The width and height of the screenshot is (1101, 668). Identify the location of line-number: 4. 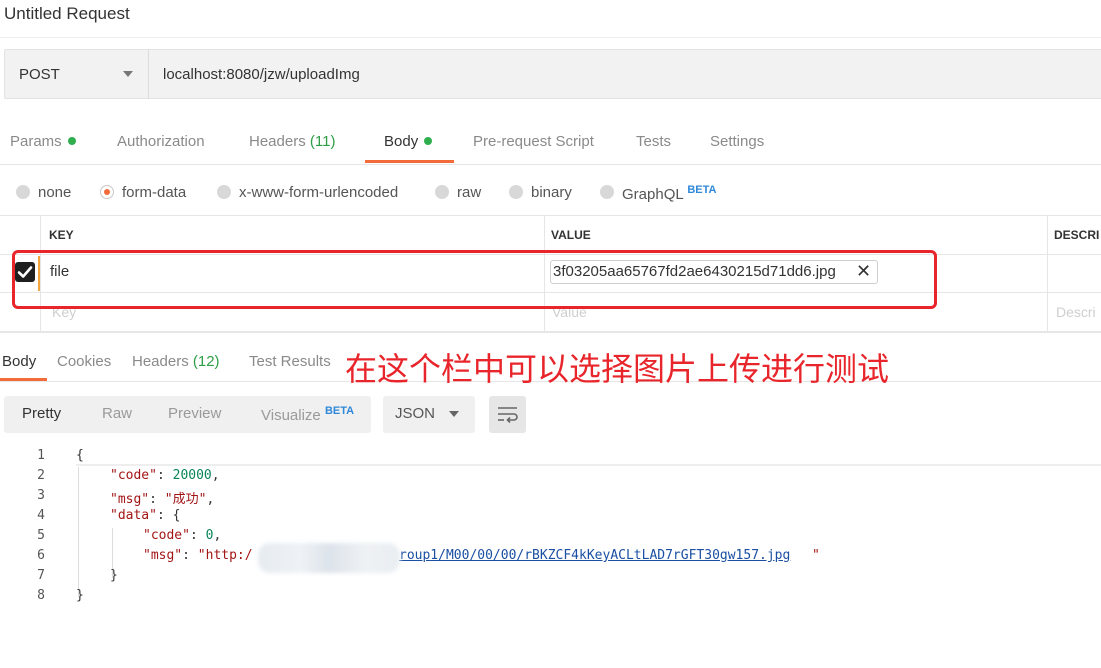
(41, 515).